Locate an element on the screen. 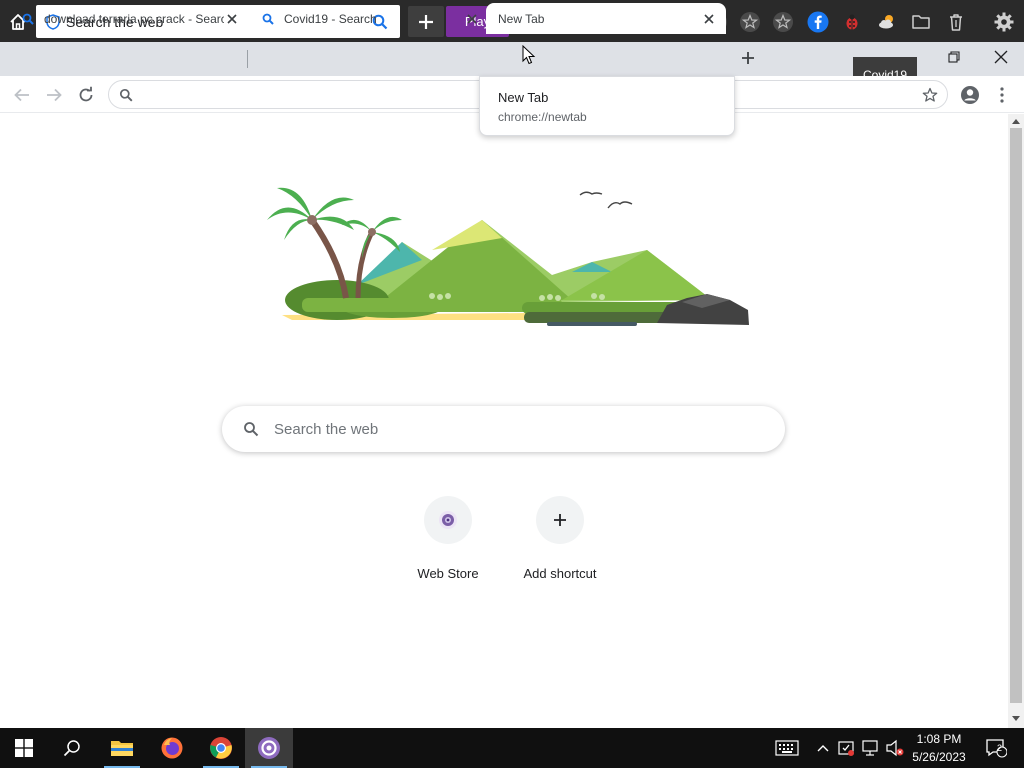  notification-count: 2 is located at coordinates (1000, 748).